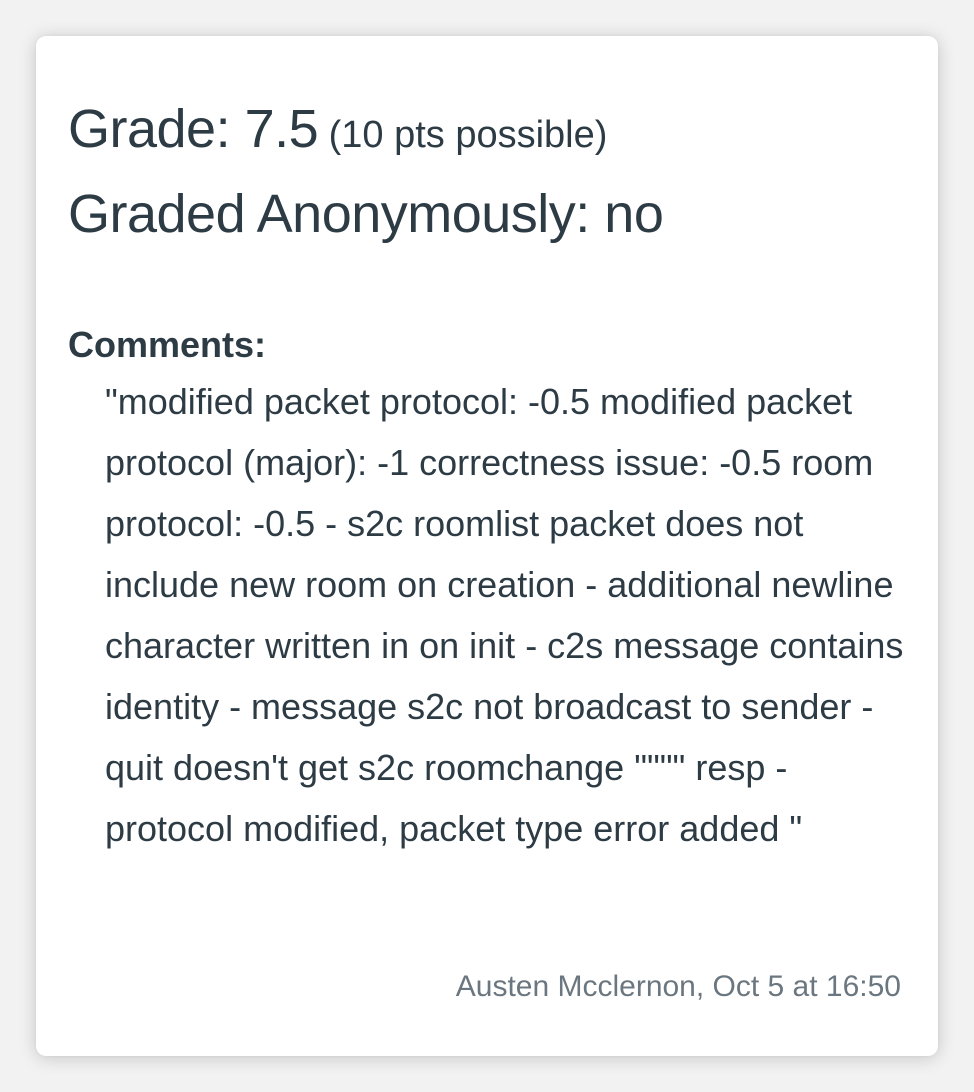 The image size is (974, 1092). I want to click on comment-author-timestamp: Austen Mcclernon, Oct 5 at 16:50, so click(678, 986).